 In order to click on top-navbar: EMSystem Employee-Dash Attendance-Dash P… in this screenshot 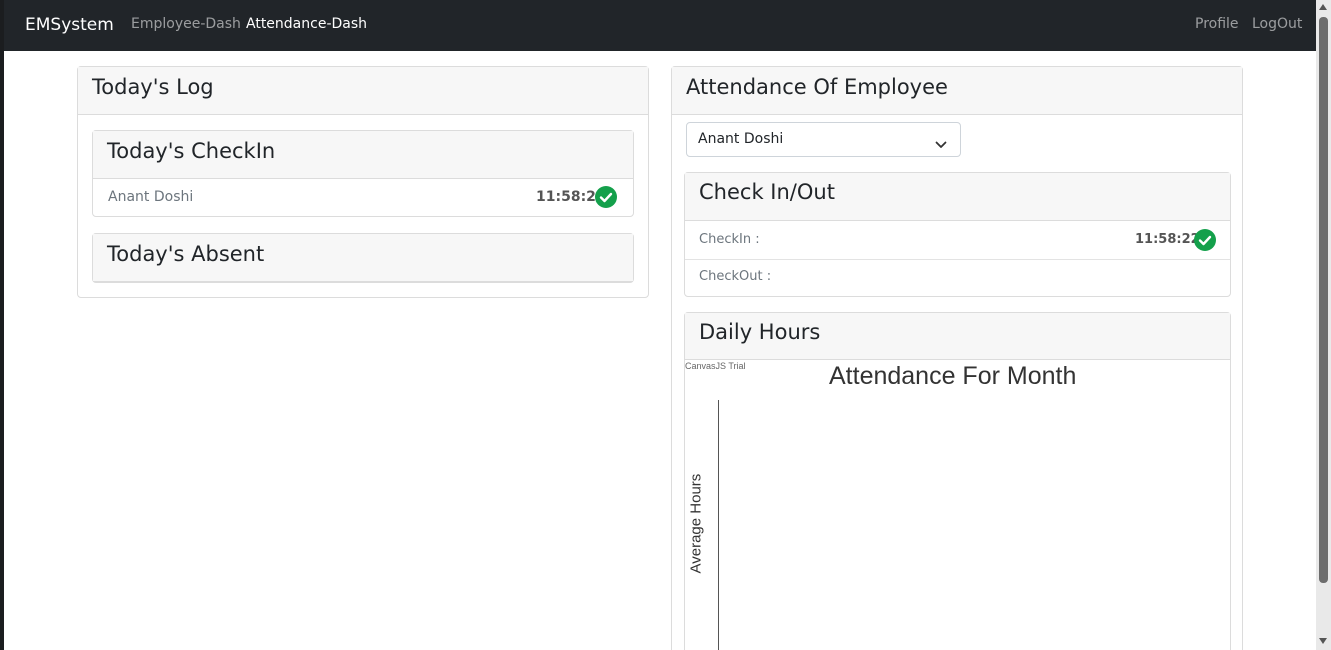, I will do `click(660, 25)`.